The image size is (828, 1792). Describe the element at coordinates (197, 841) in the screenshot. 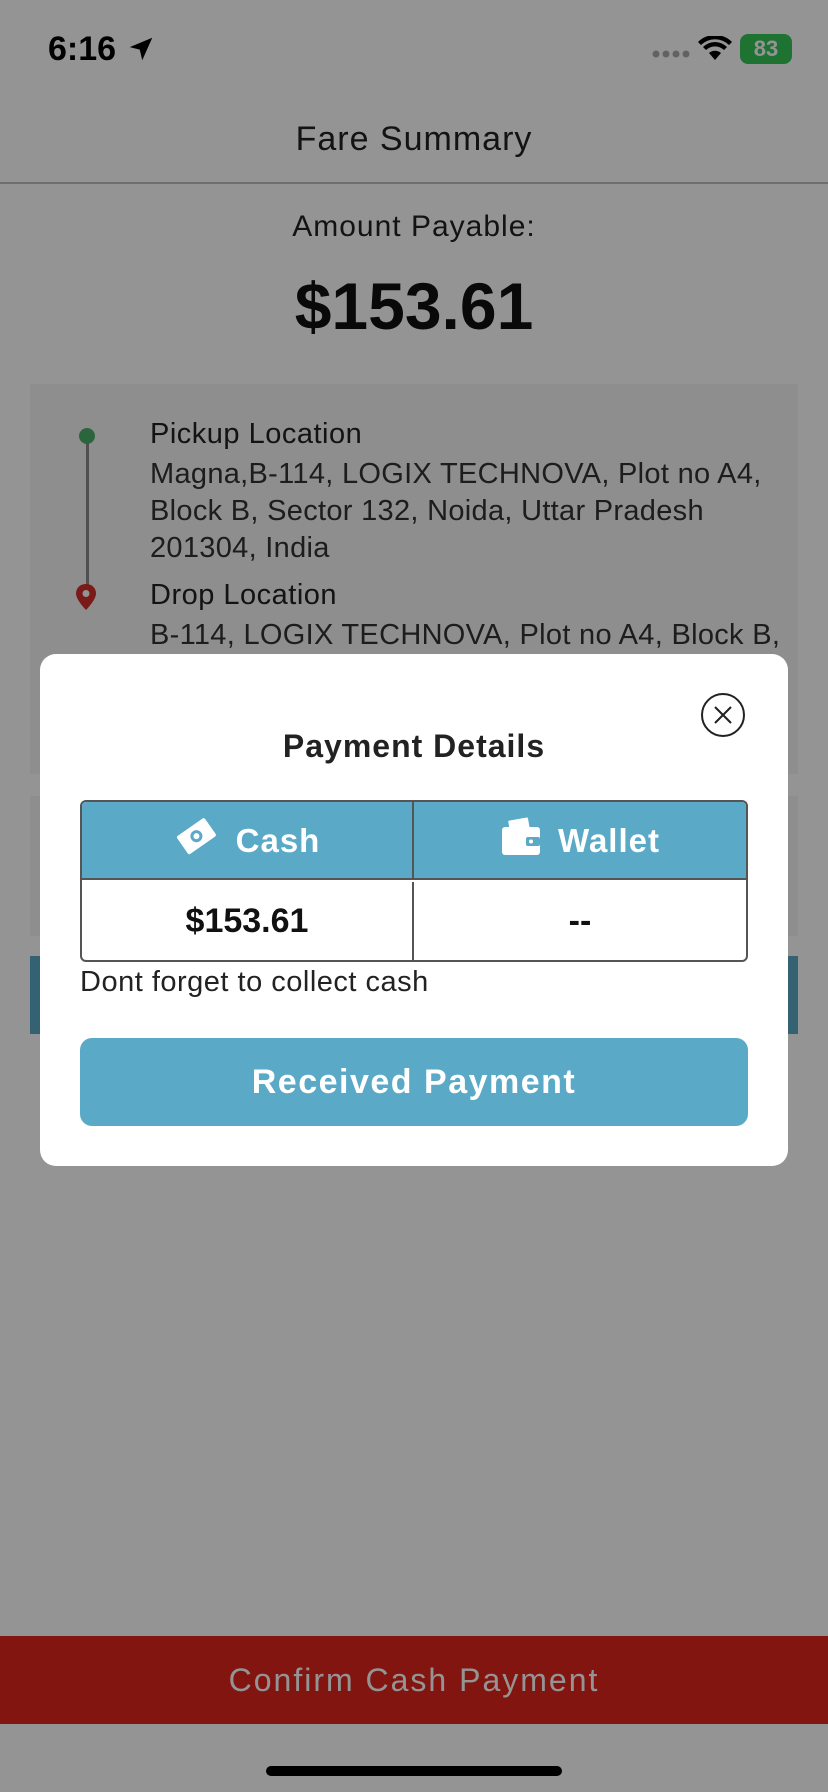

I see `cash-icon` at that location.